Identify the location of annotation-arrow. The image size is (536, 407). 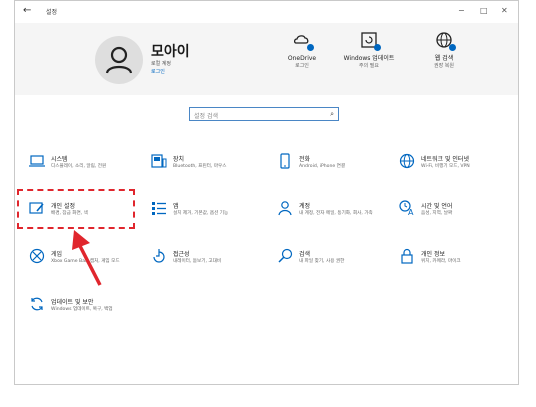
(87, 258).